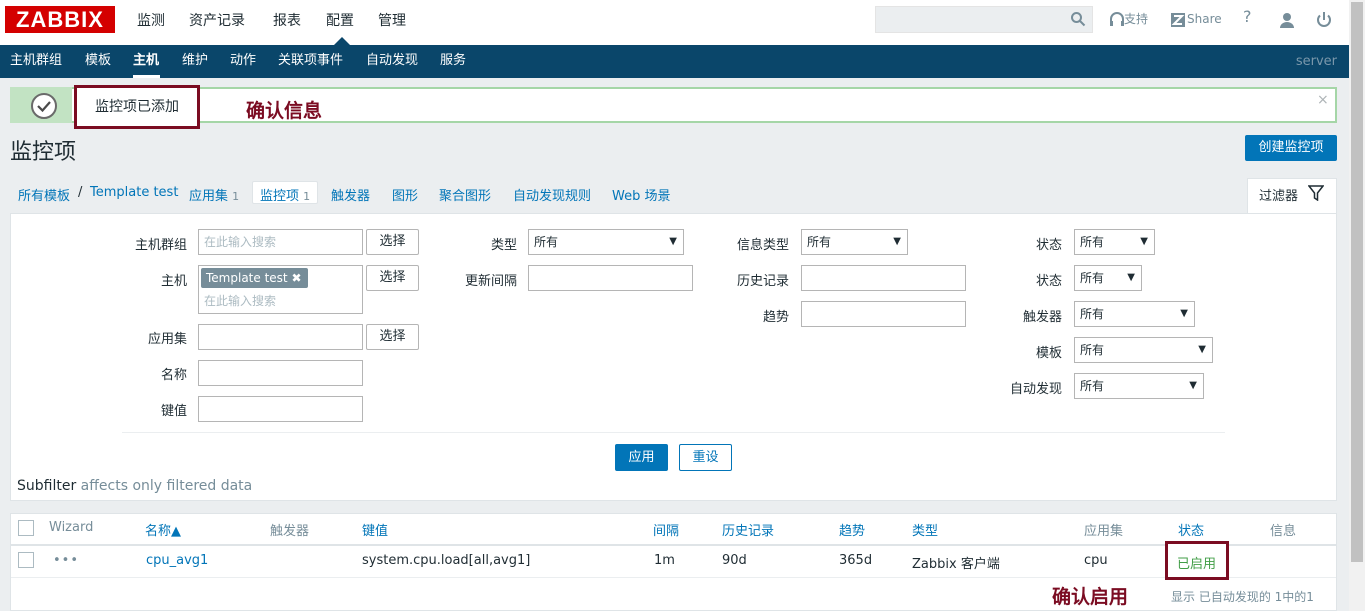 The height and width of the screenshot is (611, 1365). I want to click on info-type-select: 所有 ▼, so click(854, 242).